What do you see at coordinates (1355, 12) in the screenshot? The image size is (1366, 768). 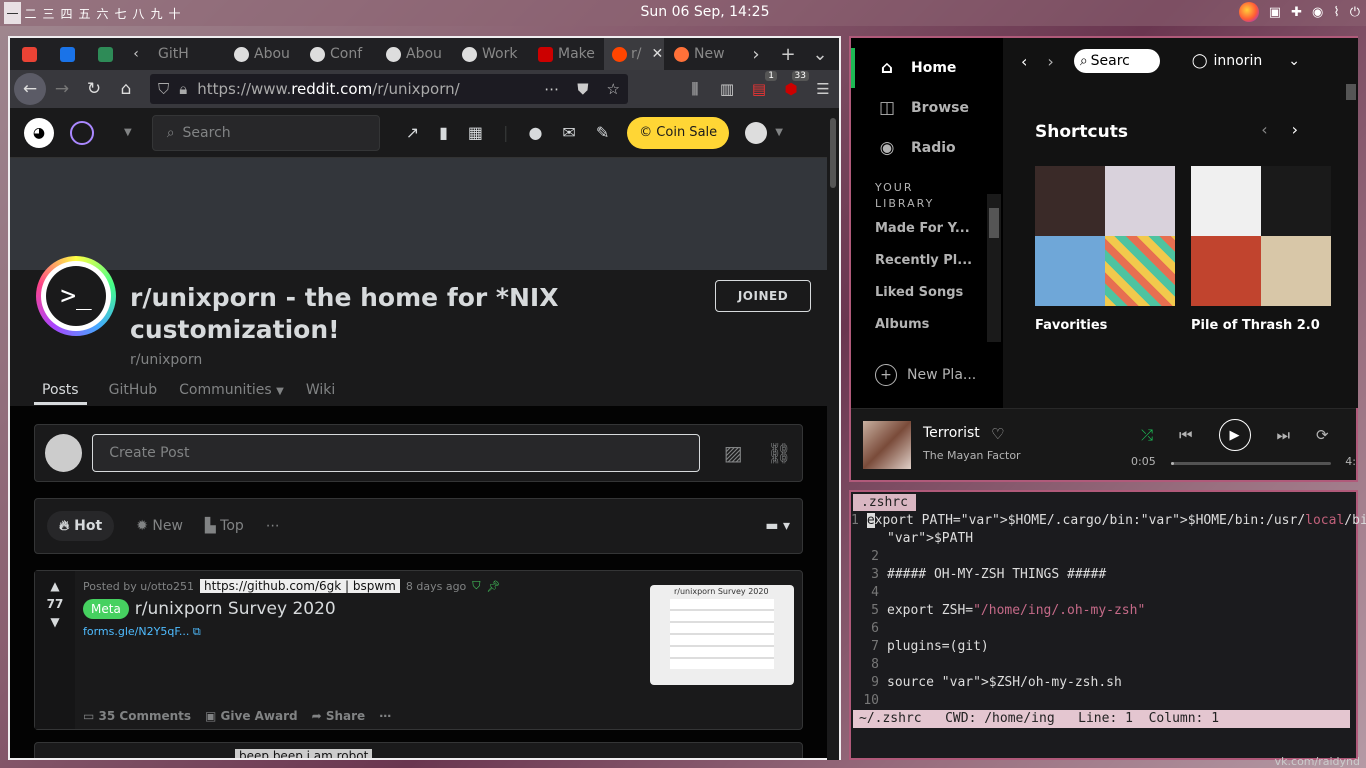 I see `power-icon: ⏻` at bounding box center [1355, 12].